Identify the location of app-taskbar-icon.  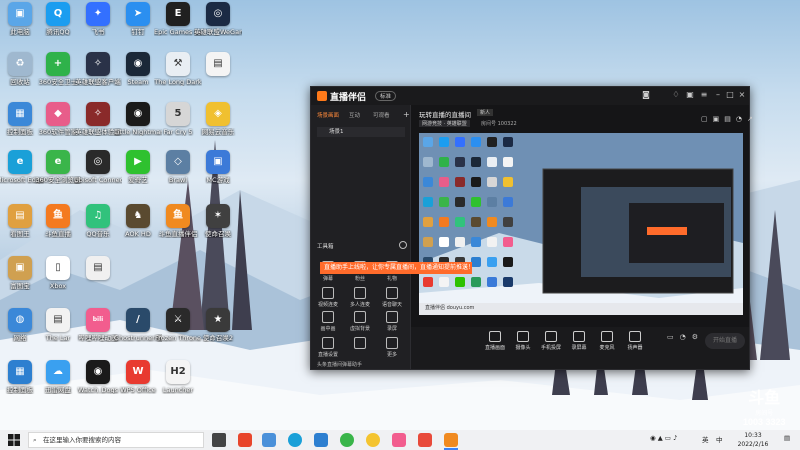
(425, 440).